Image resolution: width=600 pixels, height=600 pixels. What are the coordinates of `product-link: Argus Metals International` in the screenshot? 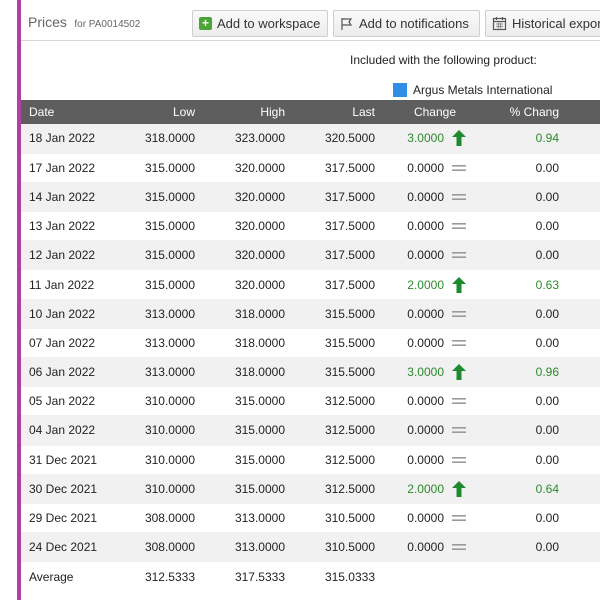 It's located at (472, 90).